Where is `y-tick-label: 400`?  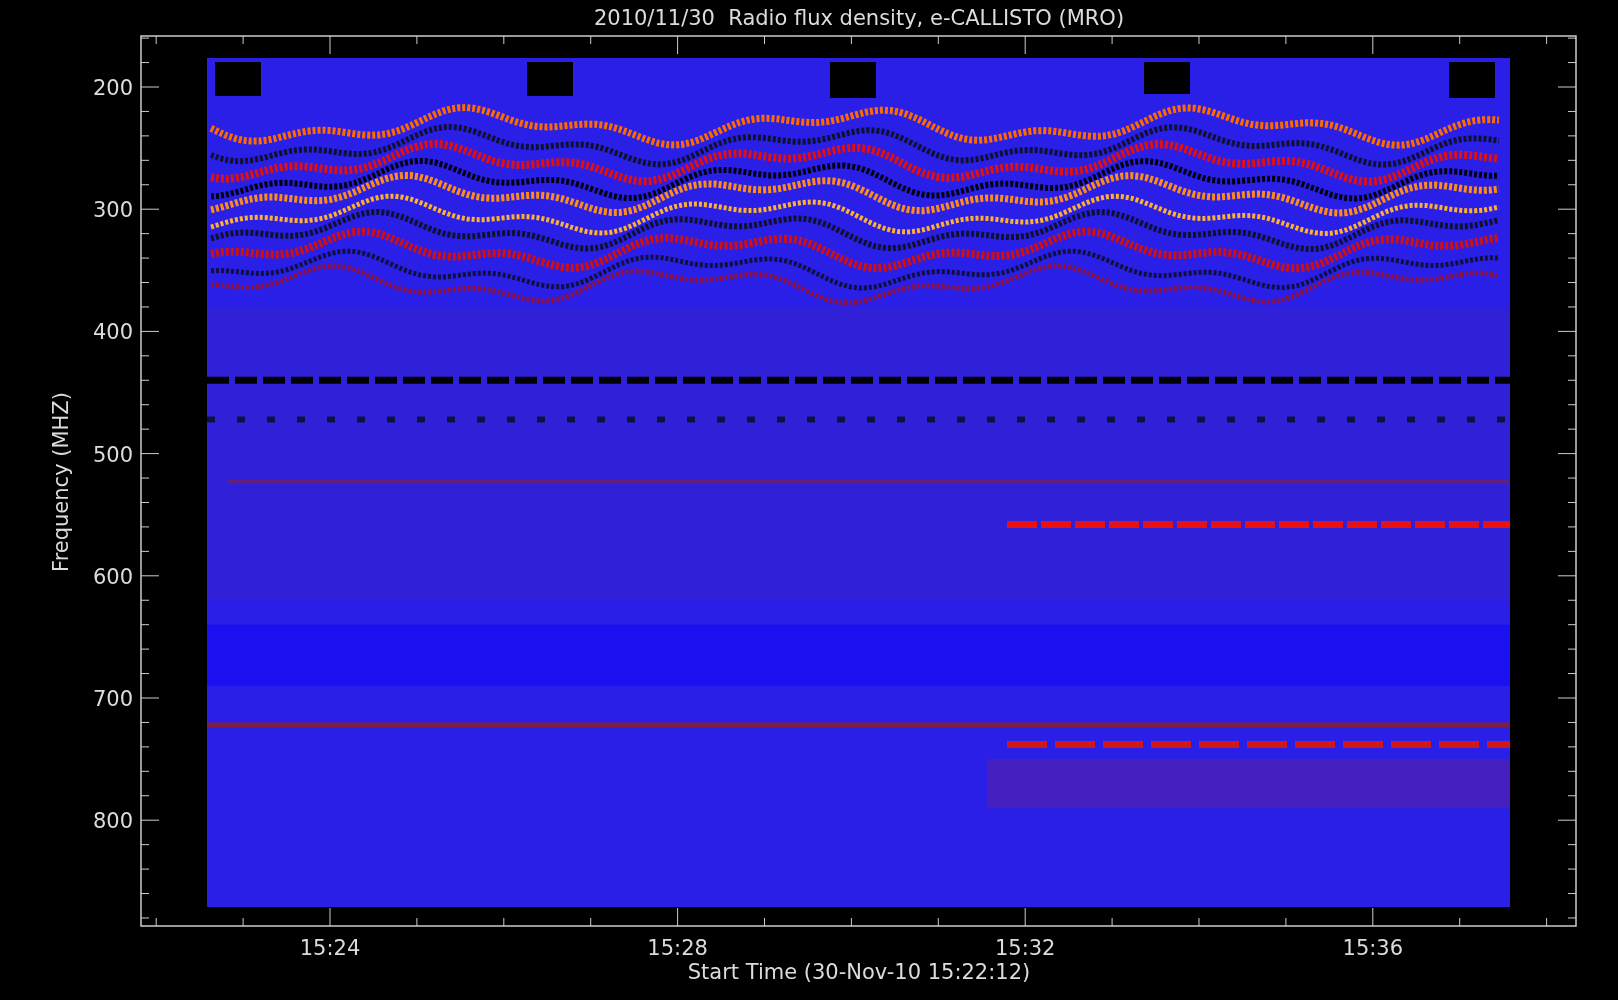
y-tick-label: 400 is located at coordinates (112, 332).